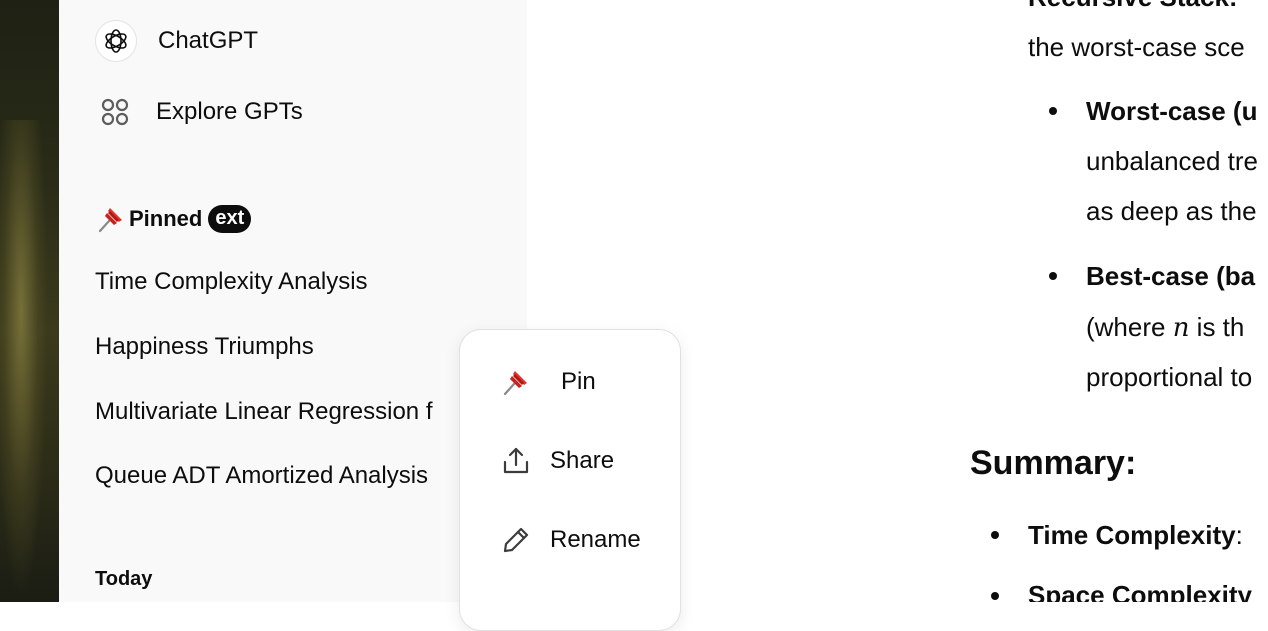  Describe the element at coordinates (116, 41) in the screenshot. I see `chatgpt-logo-icon` at that location.